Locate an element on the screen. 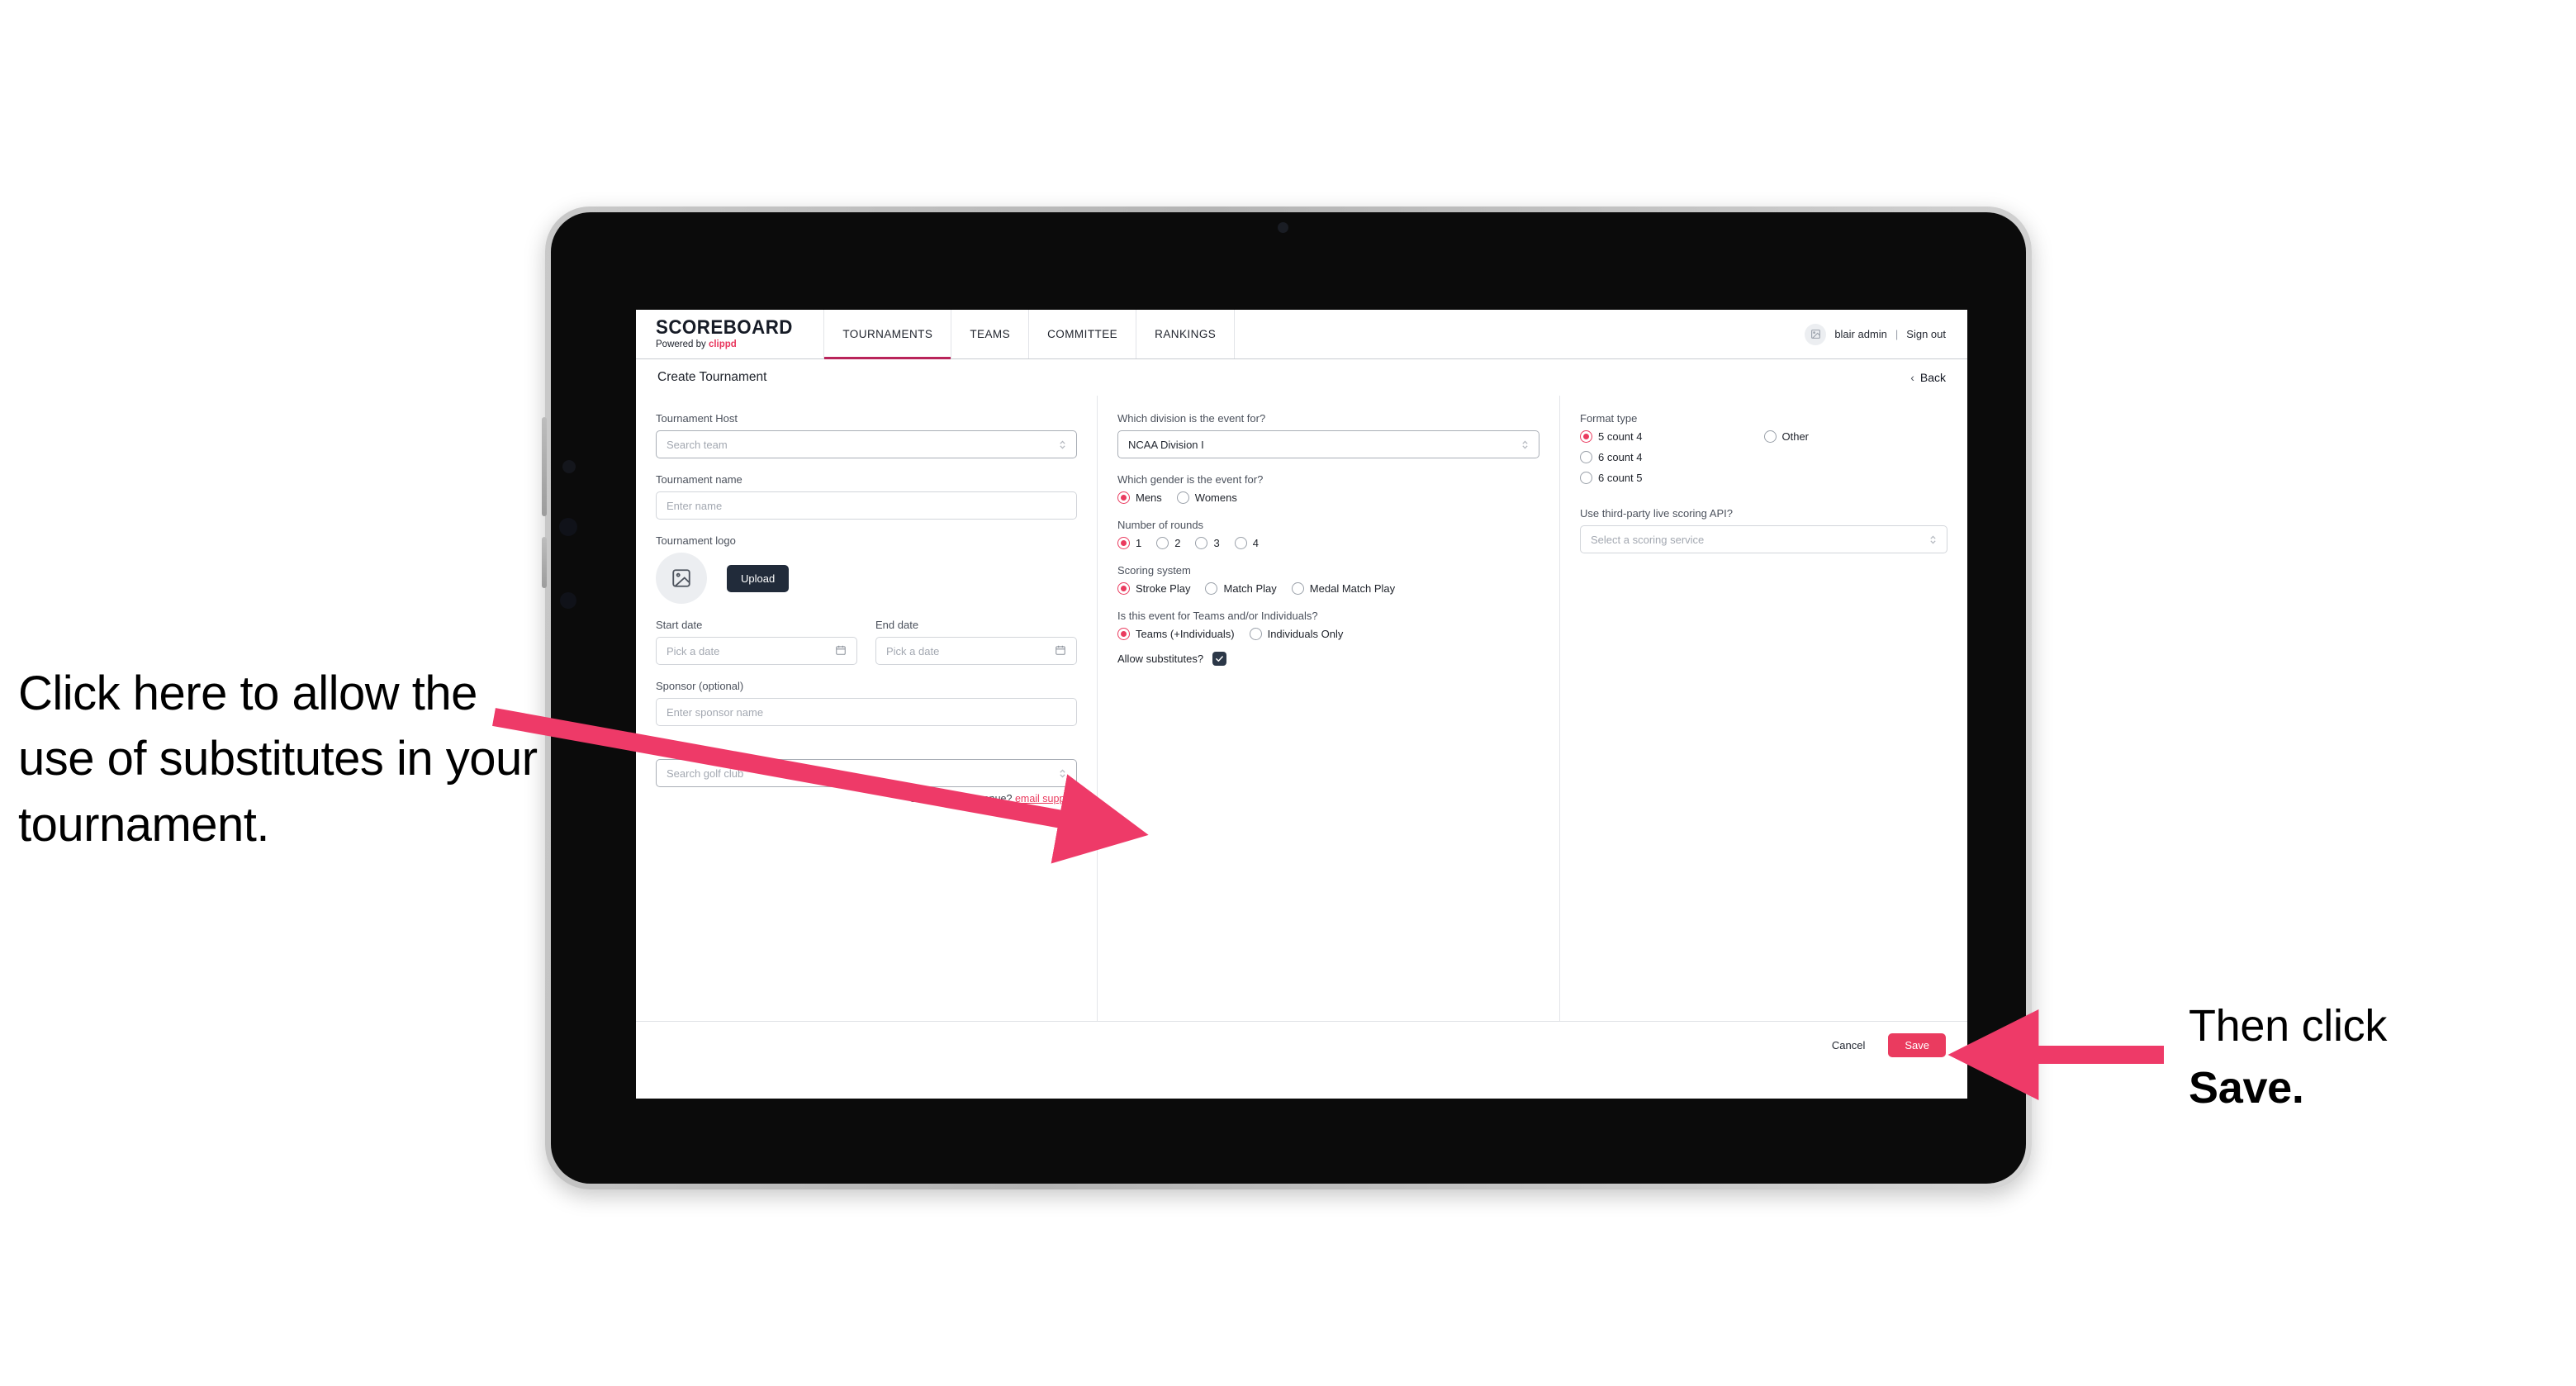  field-start-date: Start date Pick a date is located at coordinates (756, 642).